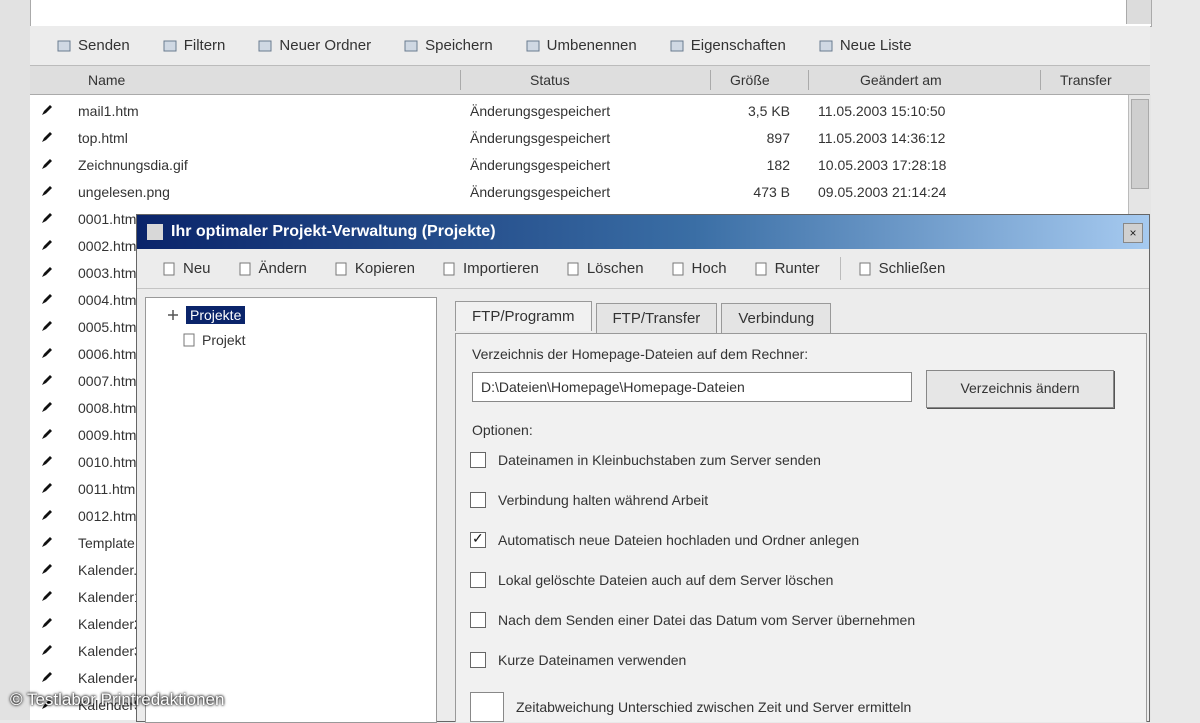  What do you see at coordinates (603, 500) in the screenshot?
I see `option-label: Verbindung halten während Arbeit` at bounding box center [603, 500].